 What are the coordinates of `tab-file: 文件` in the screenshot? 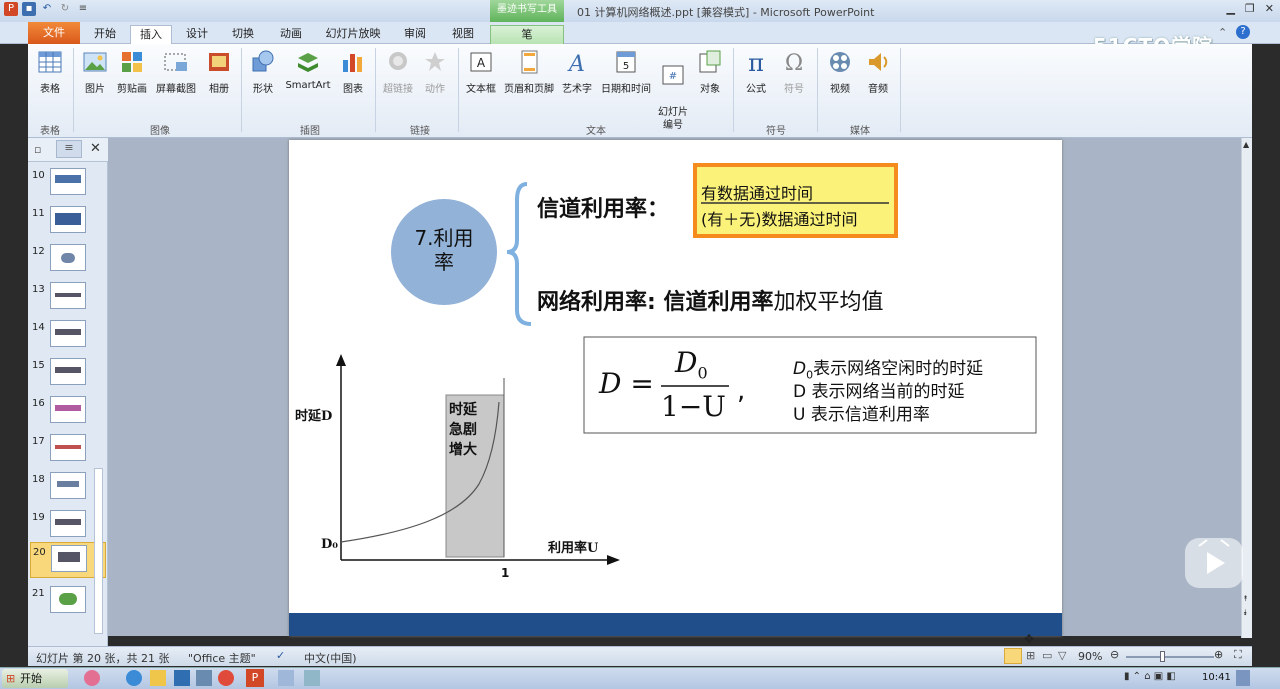 It's located at (54, 33).